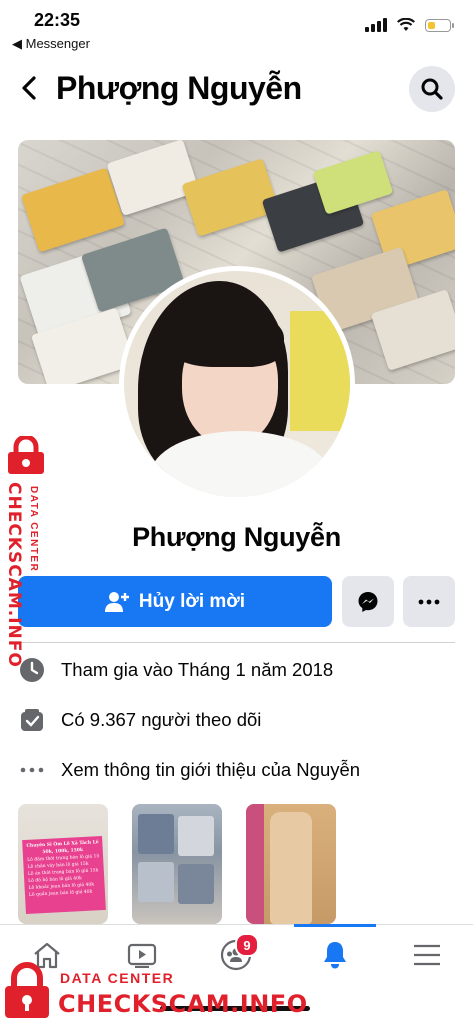  What do you see at coordinates (211, 769) in the screenshot?
I see `about-link: Xem thông tin giới thiệu của Nguyễn` at bounding box center [211, 769].